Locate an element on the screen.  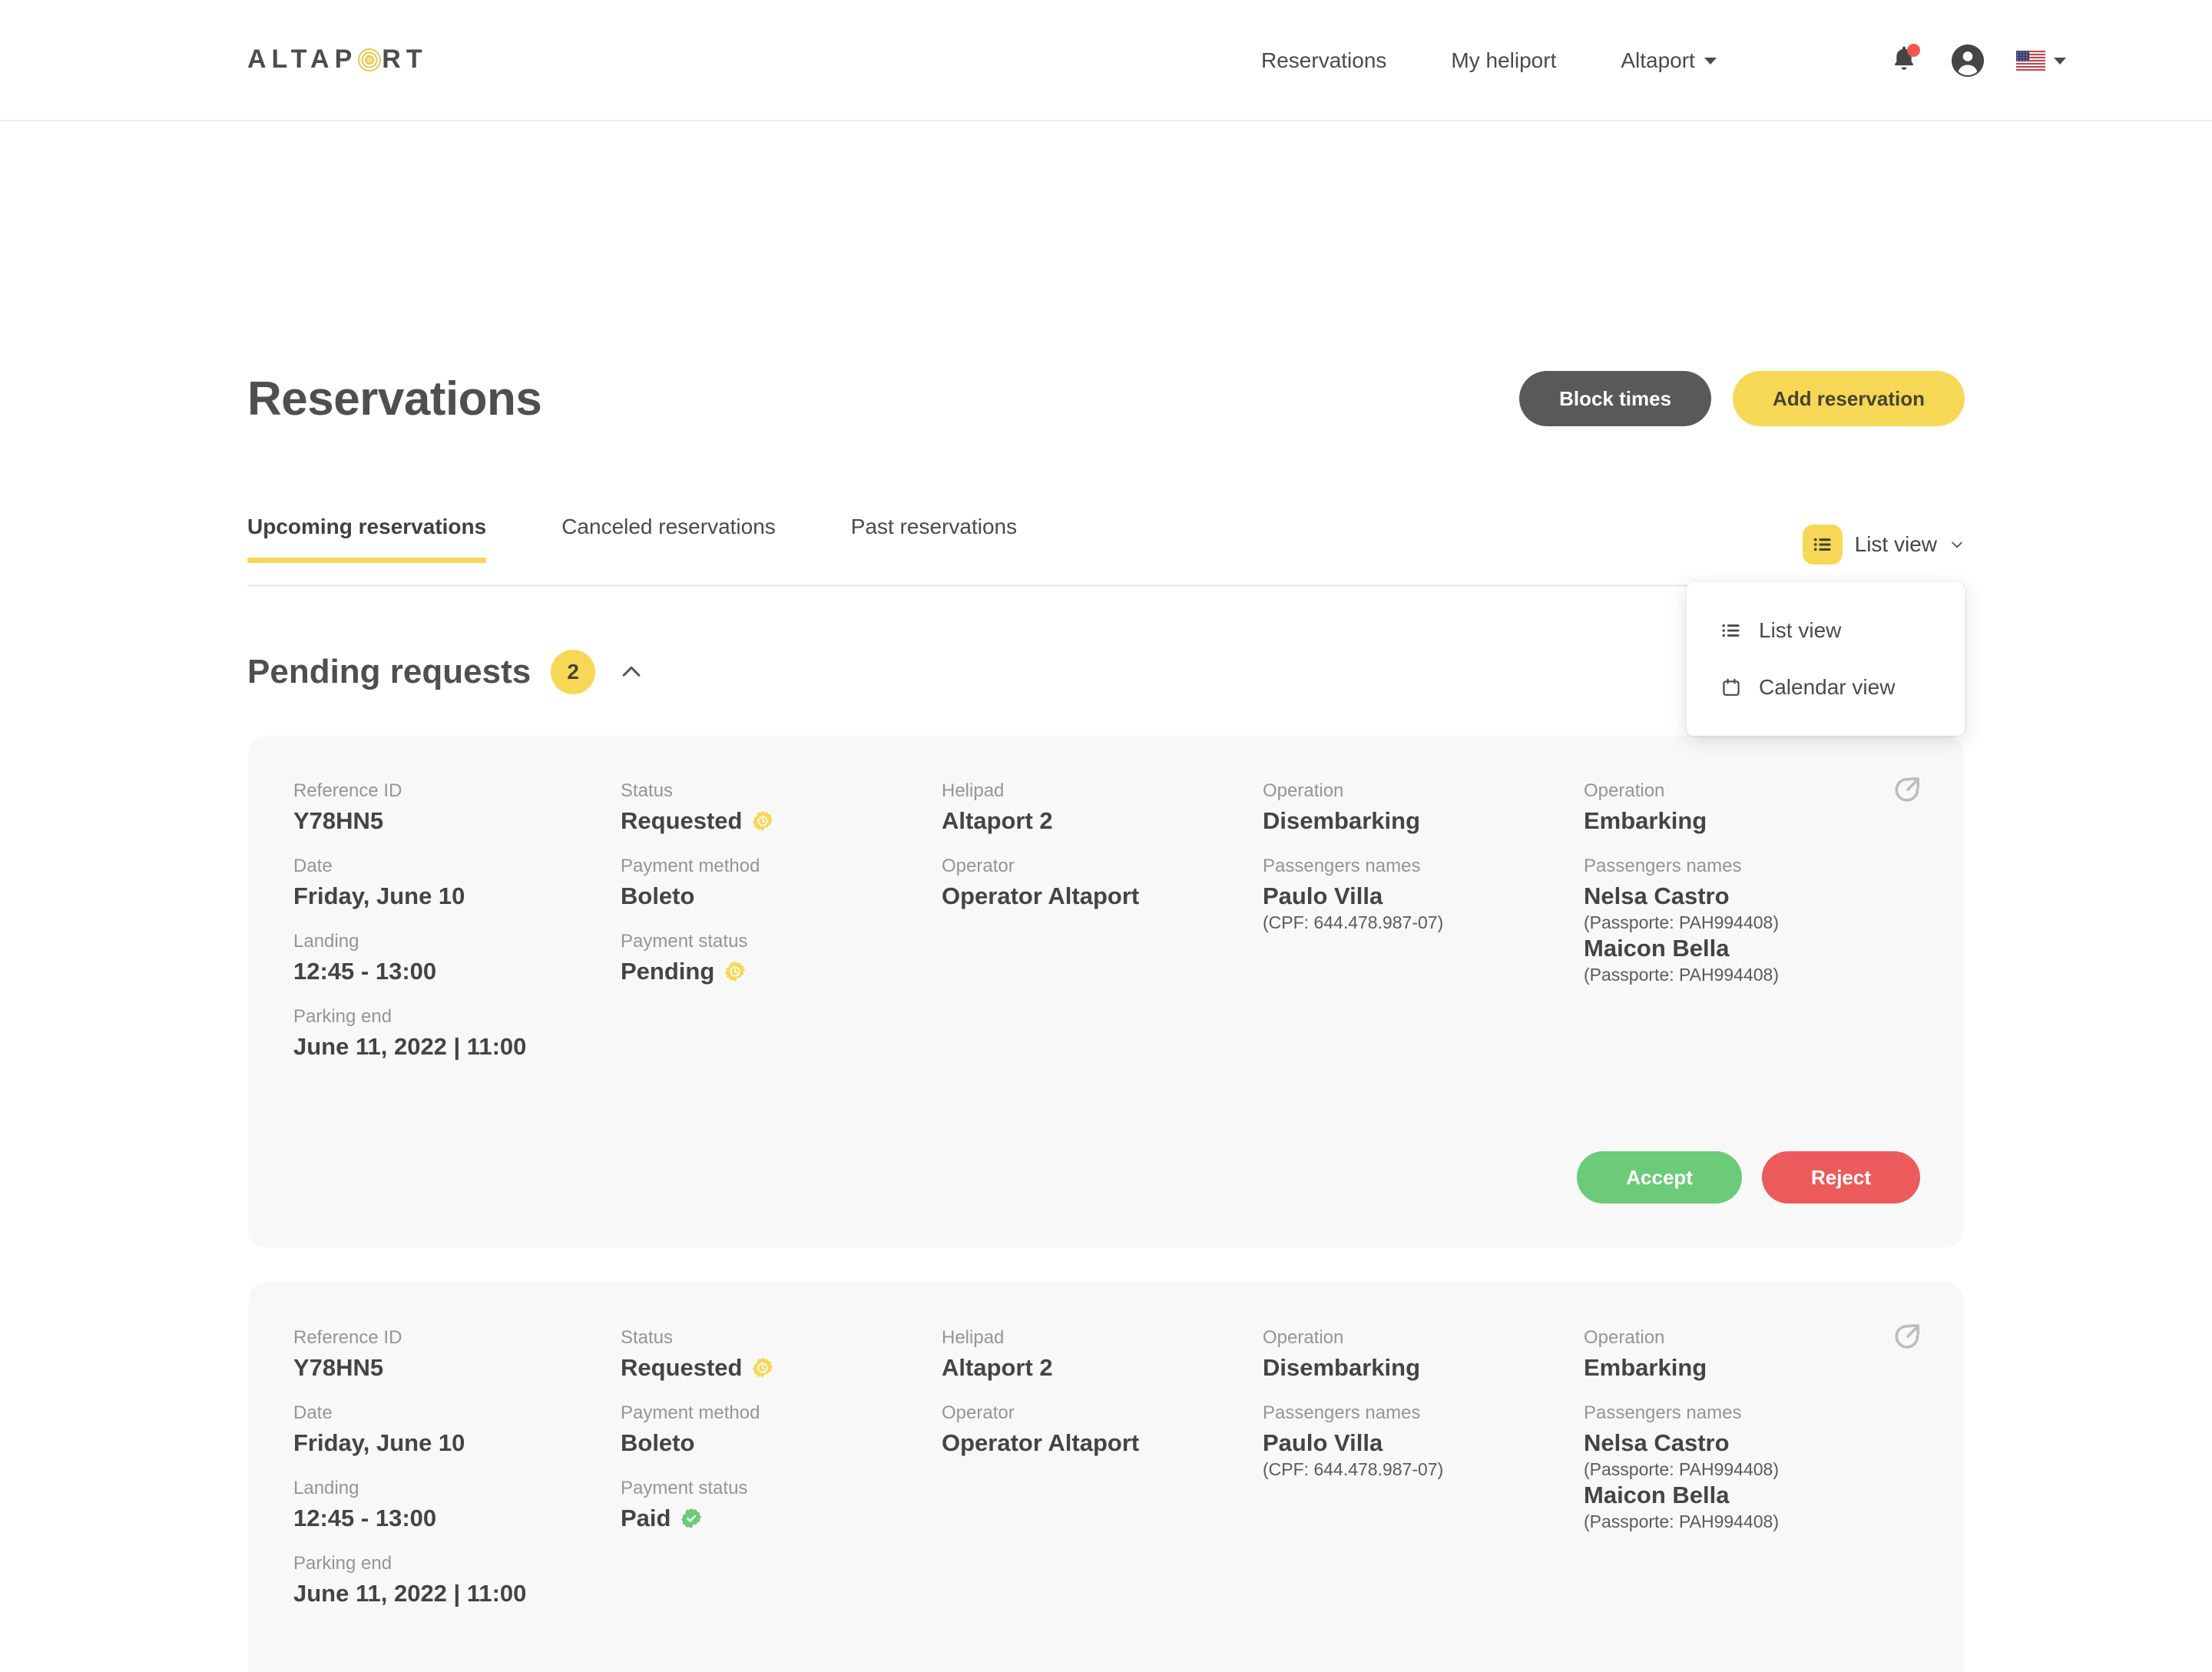
field-value-with-icon: Pending is located at coordinates (781, 971).